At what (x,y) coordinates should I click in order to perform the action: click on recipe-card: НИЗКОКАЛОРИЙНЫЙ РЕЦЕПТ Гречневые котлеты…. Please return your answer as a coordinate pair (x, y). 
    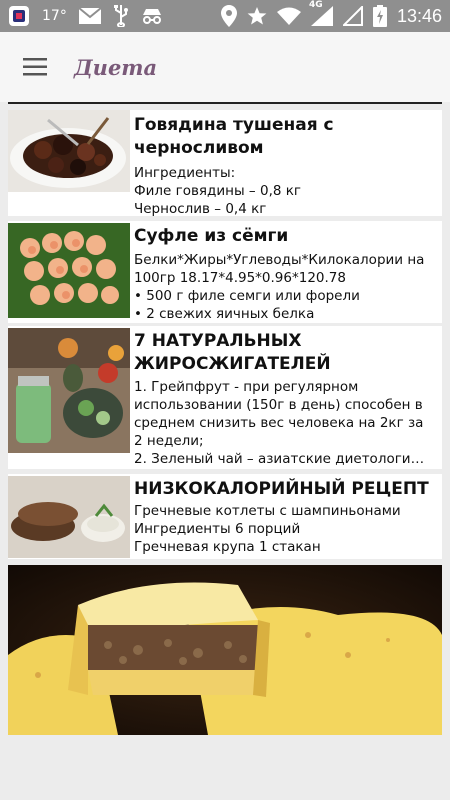
    Looking at the image, I should click on (225, 516).